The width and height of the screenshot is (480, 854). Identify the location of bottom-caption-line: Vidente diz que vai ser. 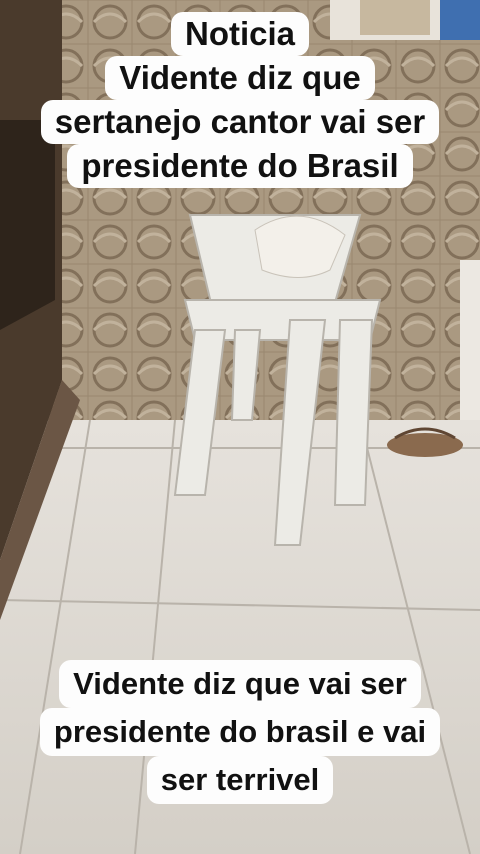
(240, 684).